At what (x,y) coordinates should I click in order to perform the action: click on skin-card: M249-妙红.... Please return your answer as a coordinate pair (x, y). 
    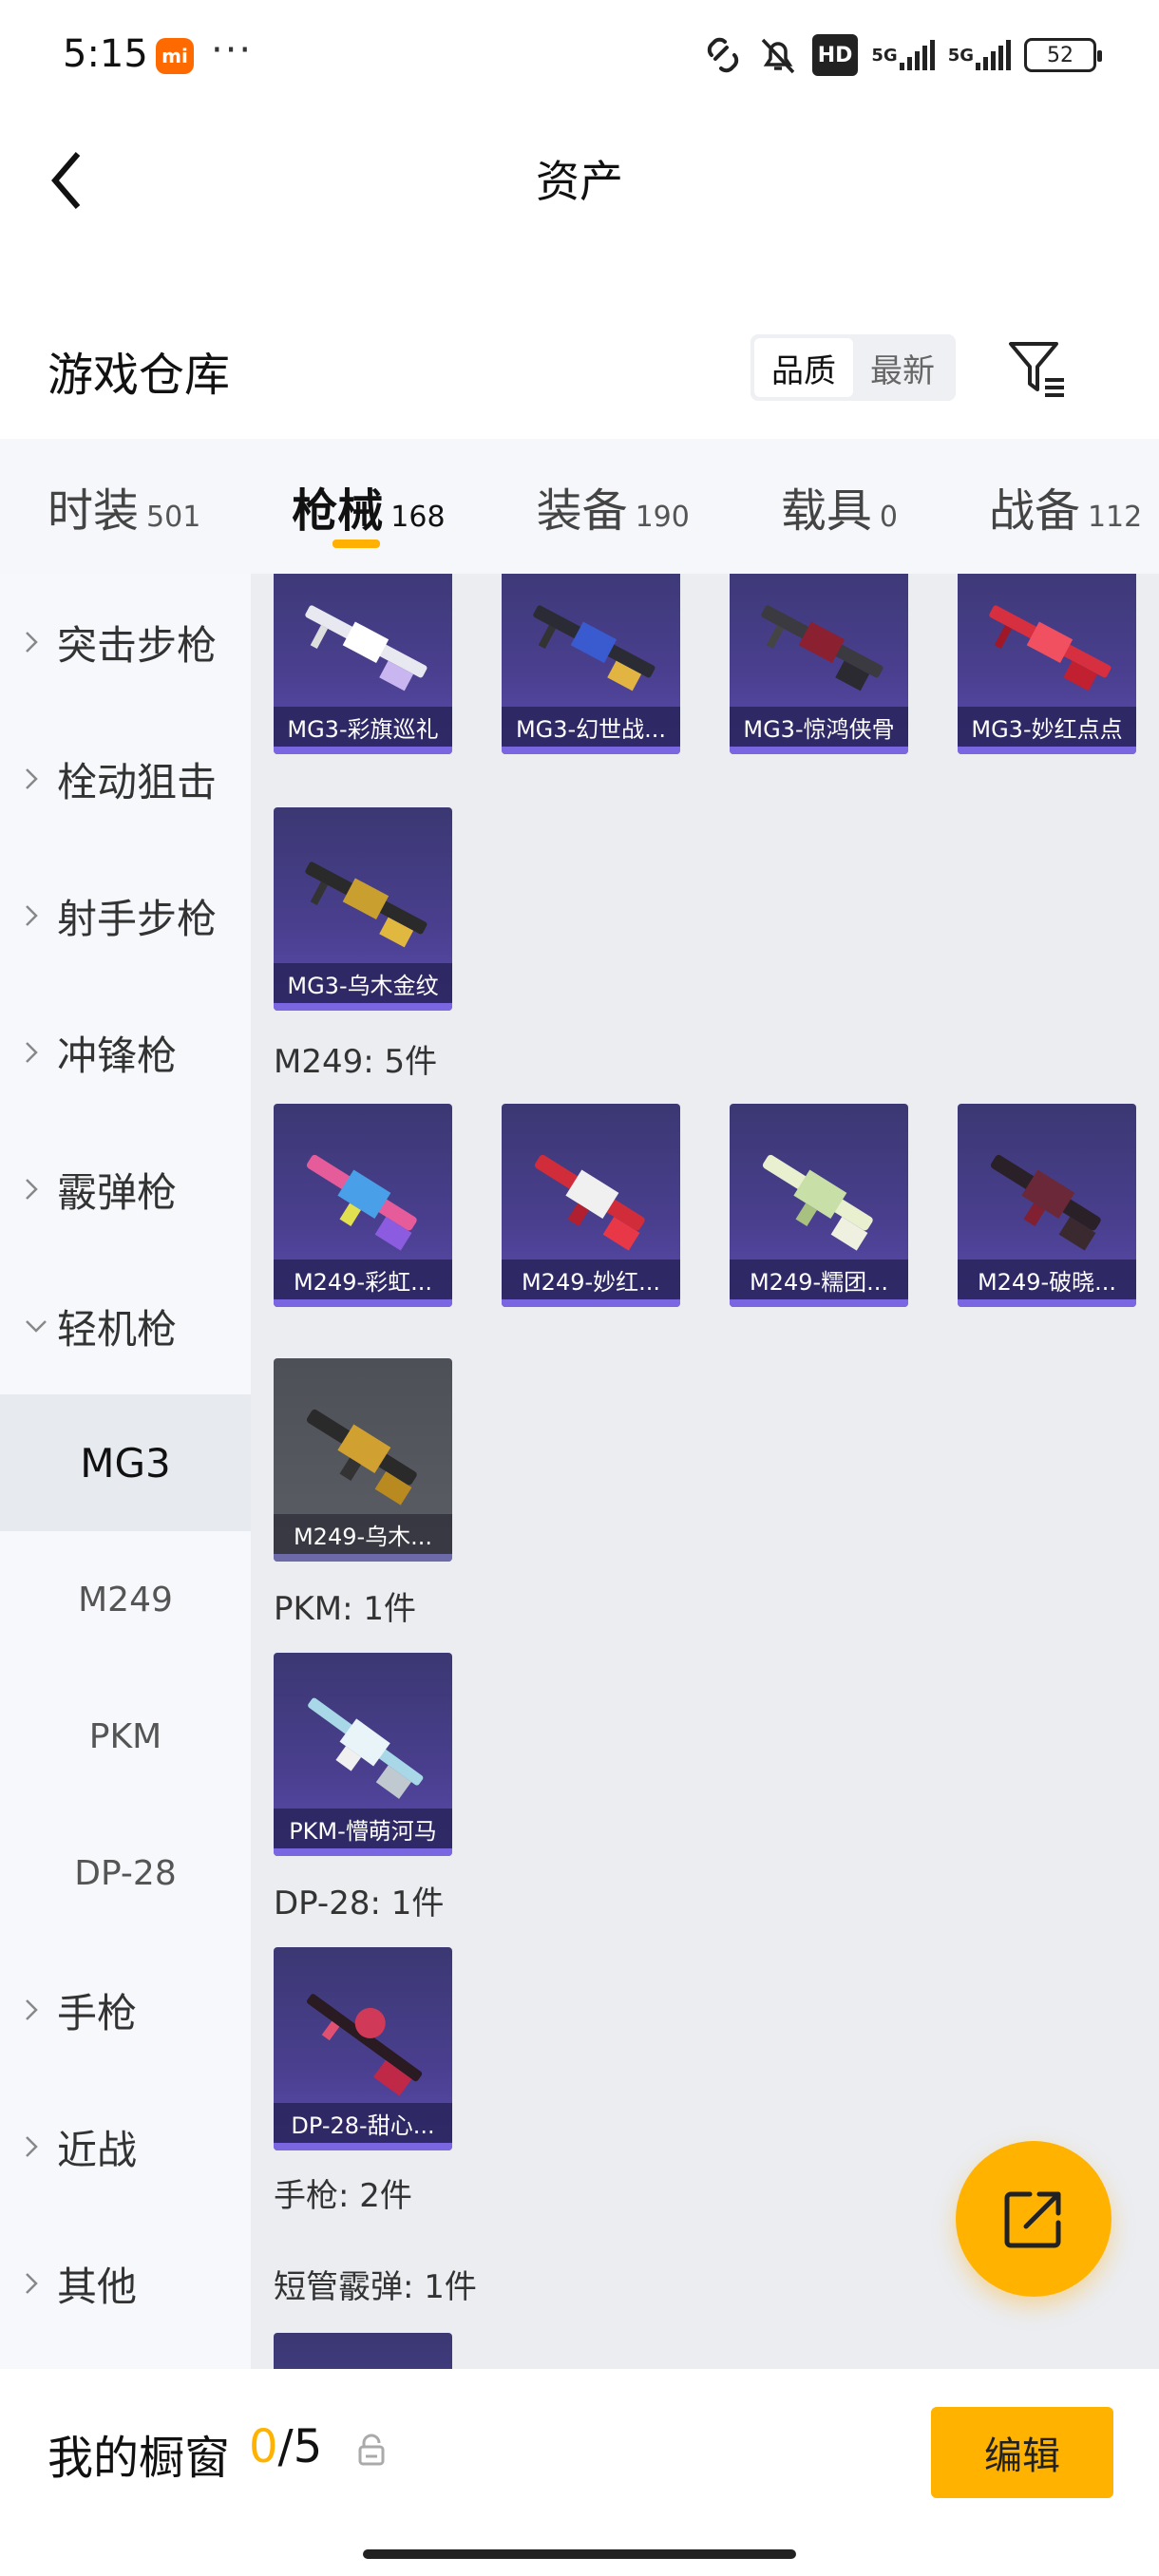
    Looking at the image, I should click on (591, 1205).